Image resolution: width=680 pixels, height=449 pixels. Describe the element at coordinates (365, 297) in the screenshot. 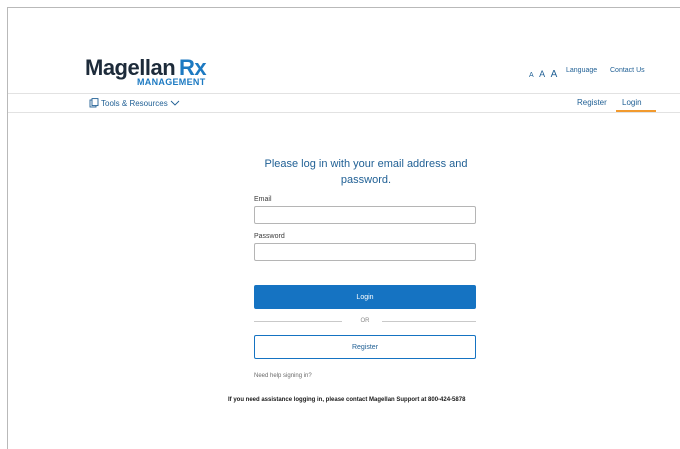

I see `login-button: Login` at that location.